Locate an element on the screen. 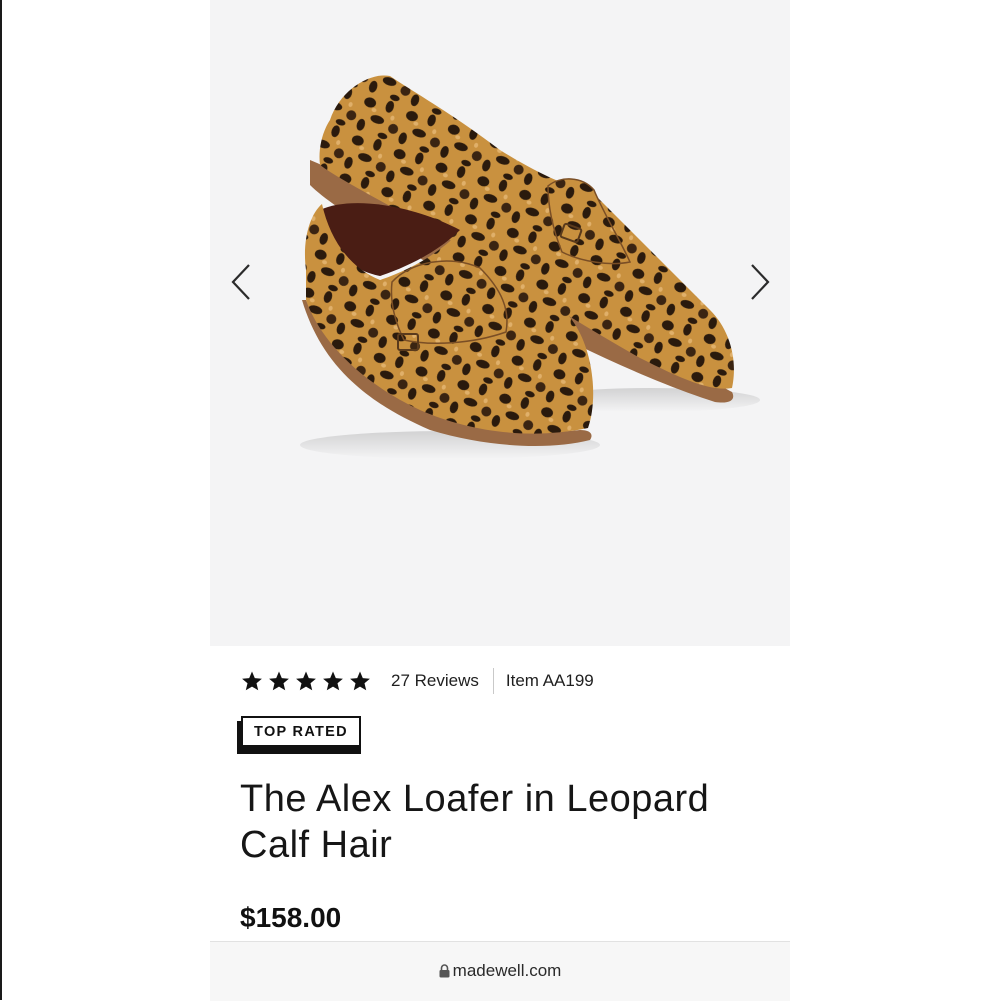 This screenshot has width=1000, height=1001. chevron-right-icon is located at coordinates (760, 282).